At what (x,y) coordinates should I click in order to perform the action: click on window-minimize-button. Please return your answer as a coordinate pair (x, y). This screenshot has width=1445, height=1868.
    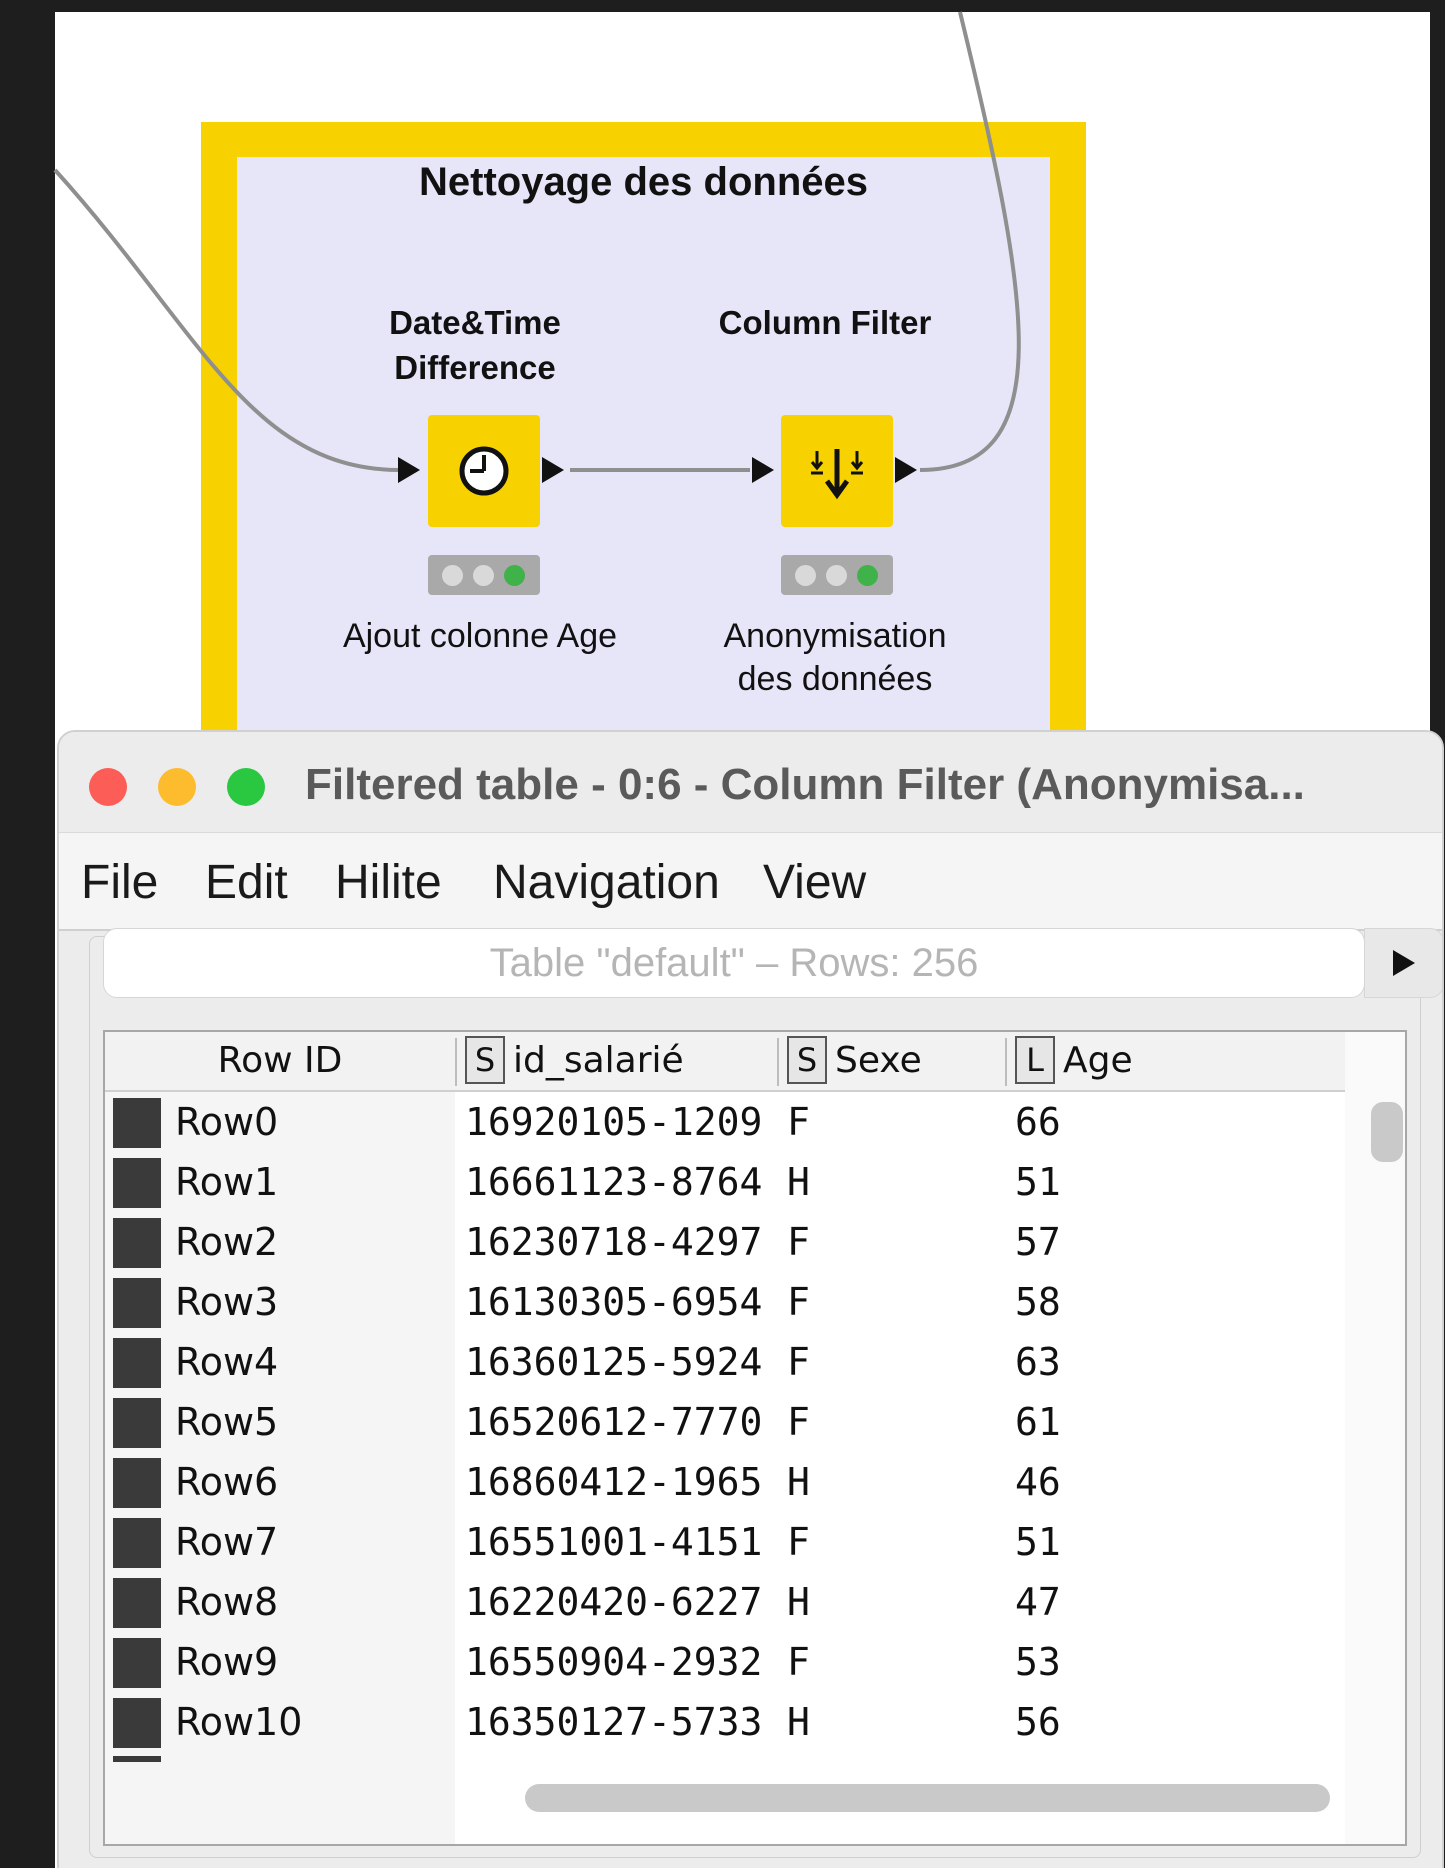
    Looking at the image, I should click on (177, 787).